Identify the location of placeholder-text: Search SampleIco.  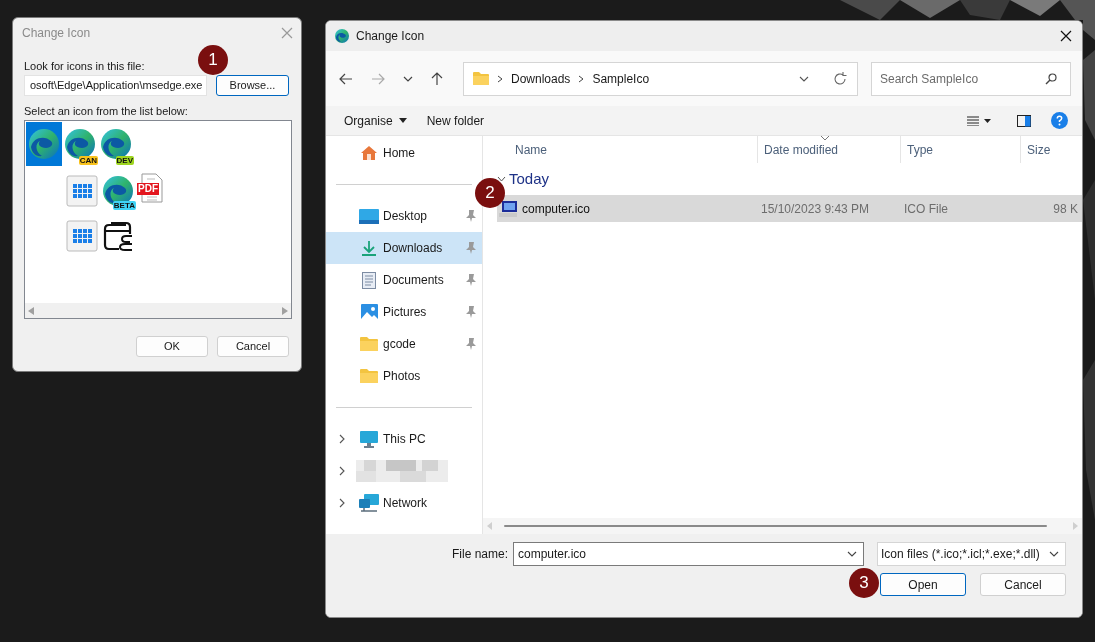
(929, 79).